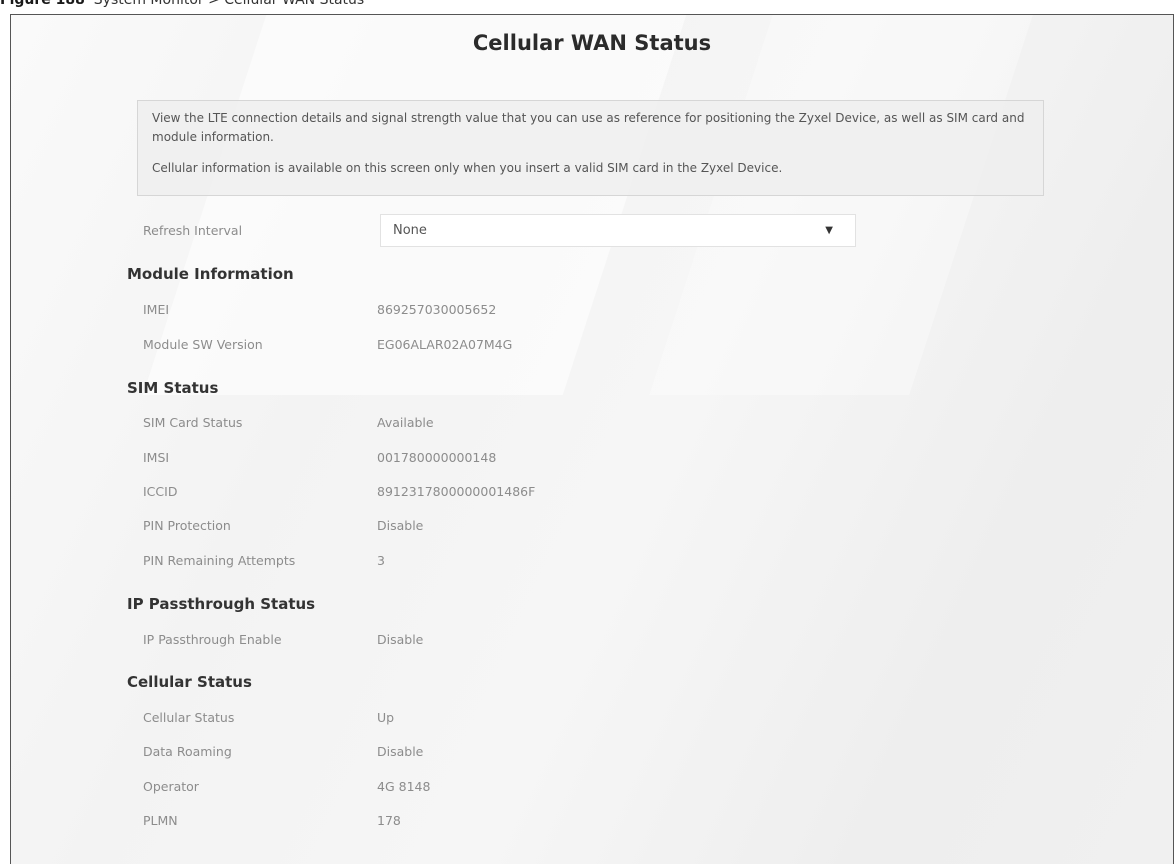  What do you see at coordinates (189, 682) in the screenshot?
I see `cellular-status-heading: Cellular Status` at bounding box center [189, 682].